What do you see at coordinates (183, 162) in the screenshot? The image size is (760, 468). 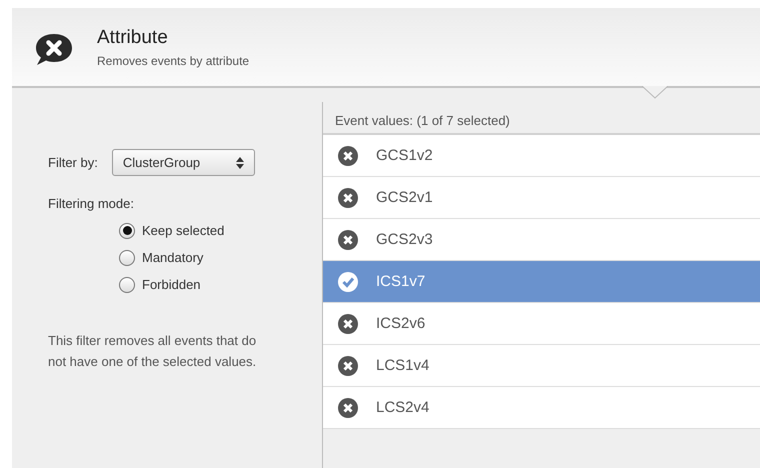 I see `filter-dropdown: ClusterGroup` at bounding box center [183, 162].